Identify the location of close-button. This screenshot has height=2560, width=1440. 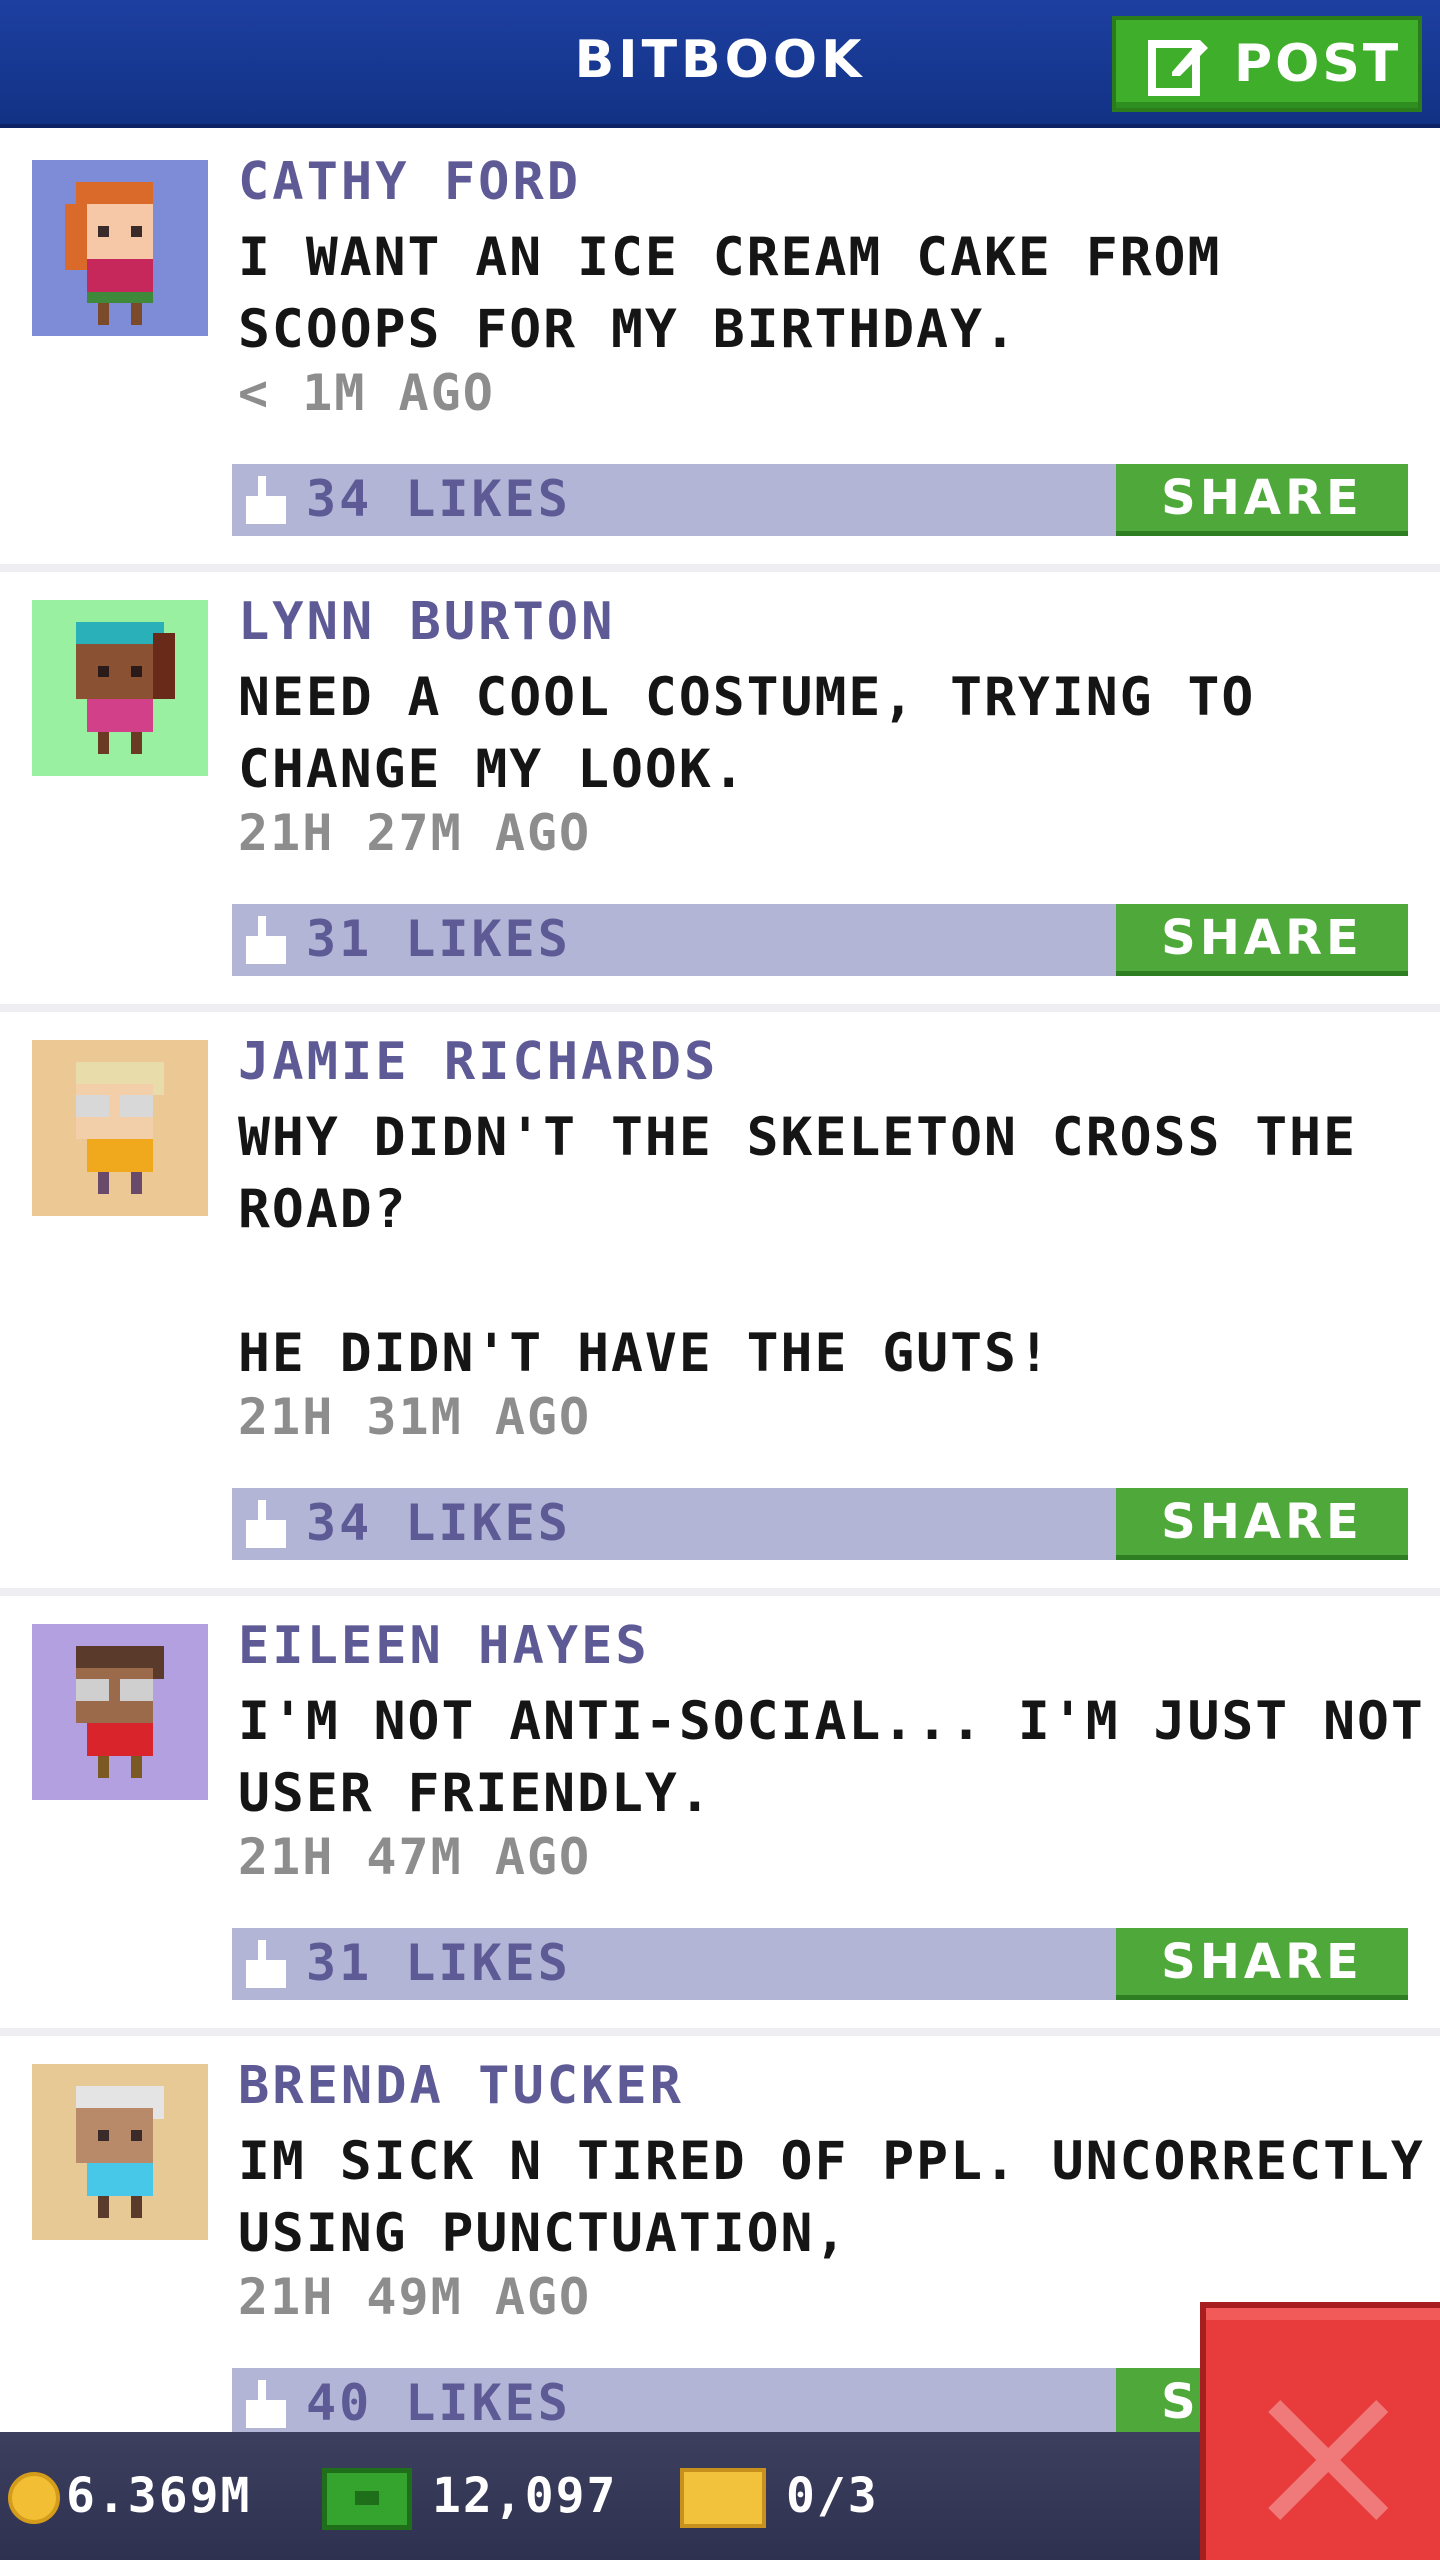
(1320, 2431).